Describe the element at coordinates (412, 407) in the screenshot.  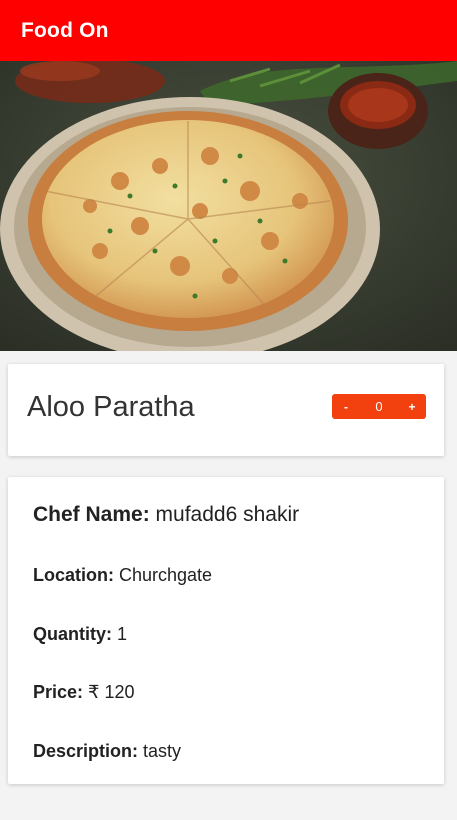
I see `increment-button: +` at that location.